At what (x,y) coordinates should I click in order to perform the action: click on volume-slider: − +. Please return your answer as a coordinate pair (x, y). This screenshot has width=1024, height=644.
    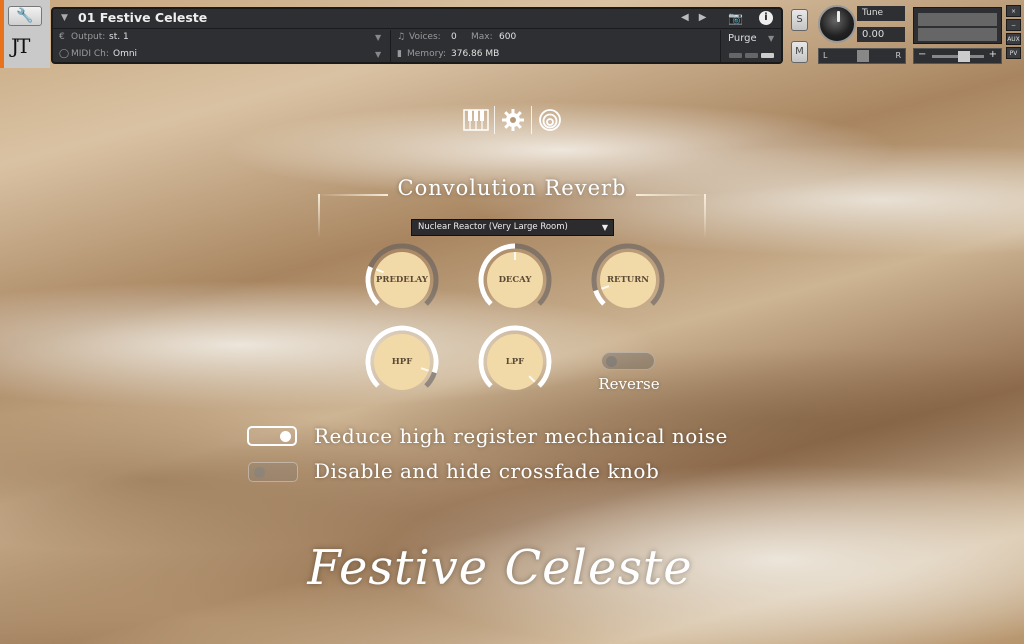
    Looking at the image, I should click on (957, 56).